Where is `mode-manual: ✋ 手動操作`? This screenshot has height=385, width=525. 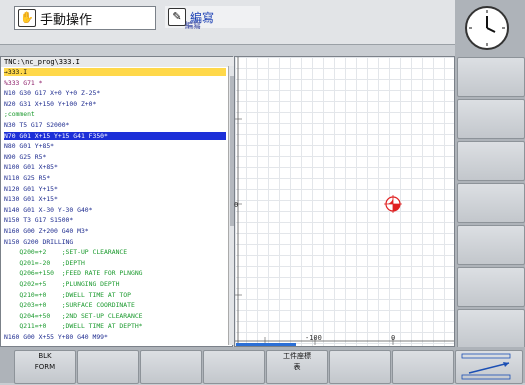 mode-manual: ✋ 手動操作 is located at coordinates (85, 18).